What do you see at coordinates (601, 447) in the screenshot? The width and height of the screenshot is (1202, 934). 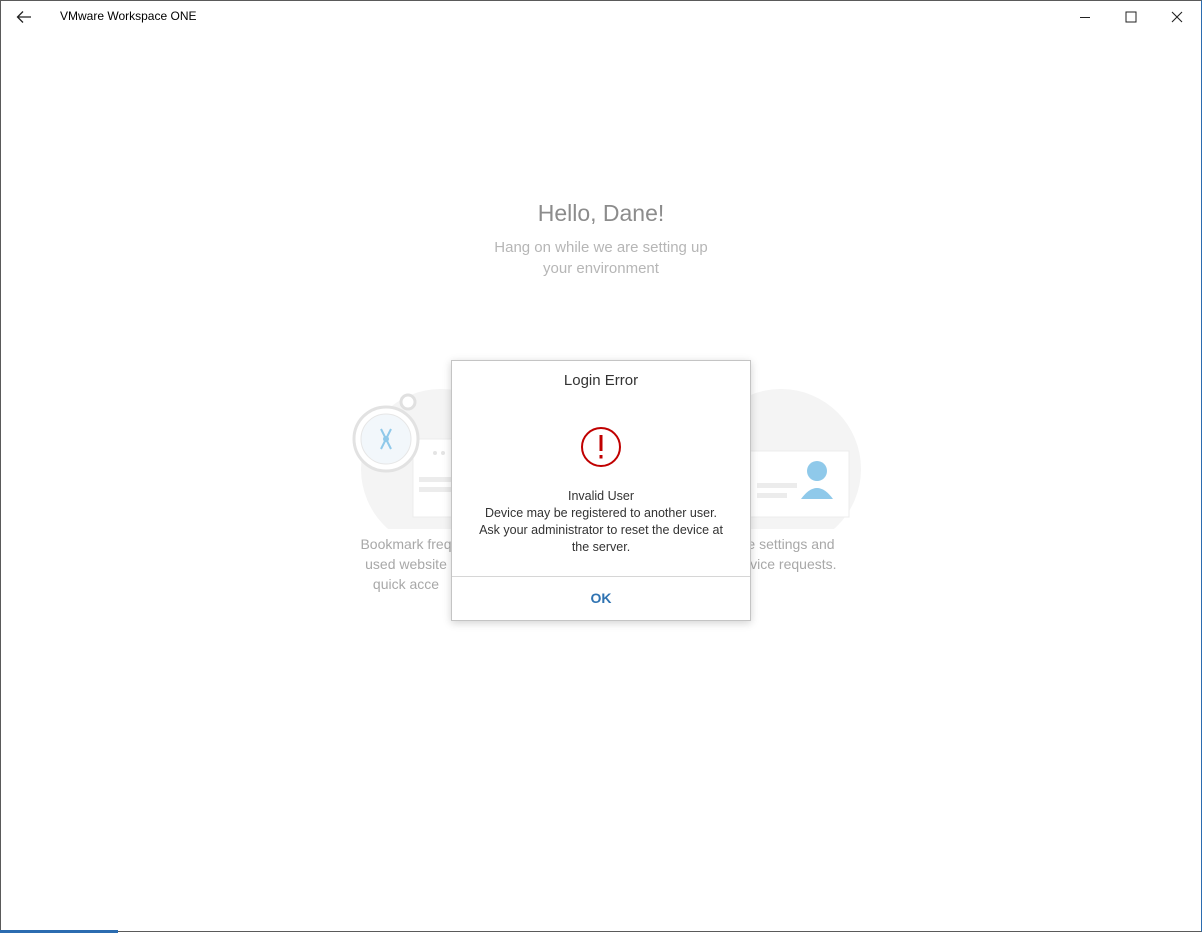 I see `error-exclamation-icon` at bounding box center [601, 447].